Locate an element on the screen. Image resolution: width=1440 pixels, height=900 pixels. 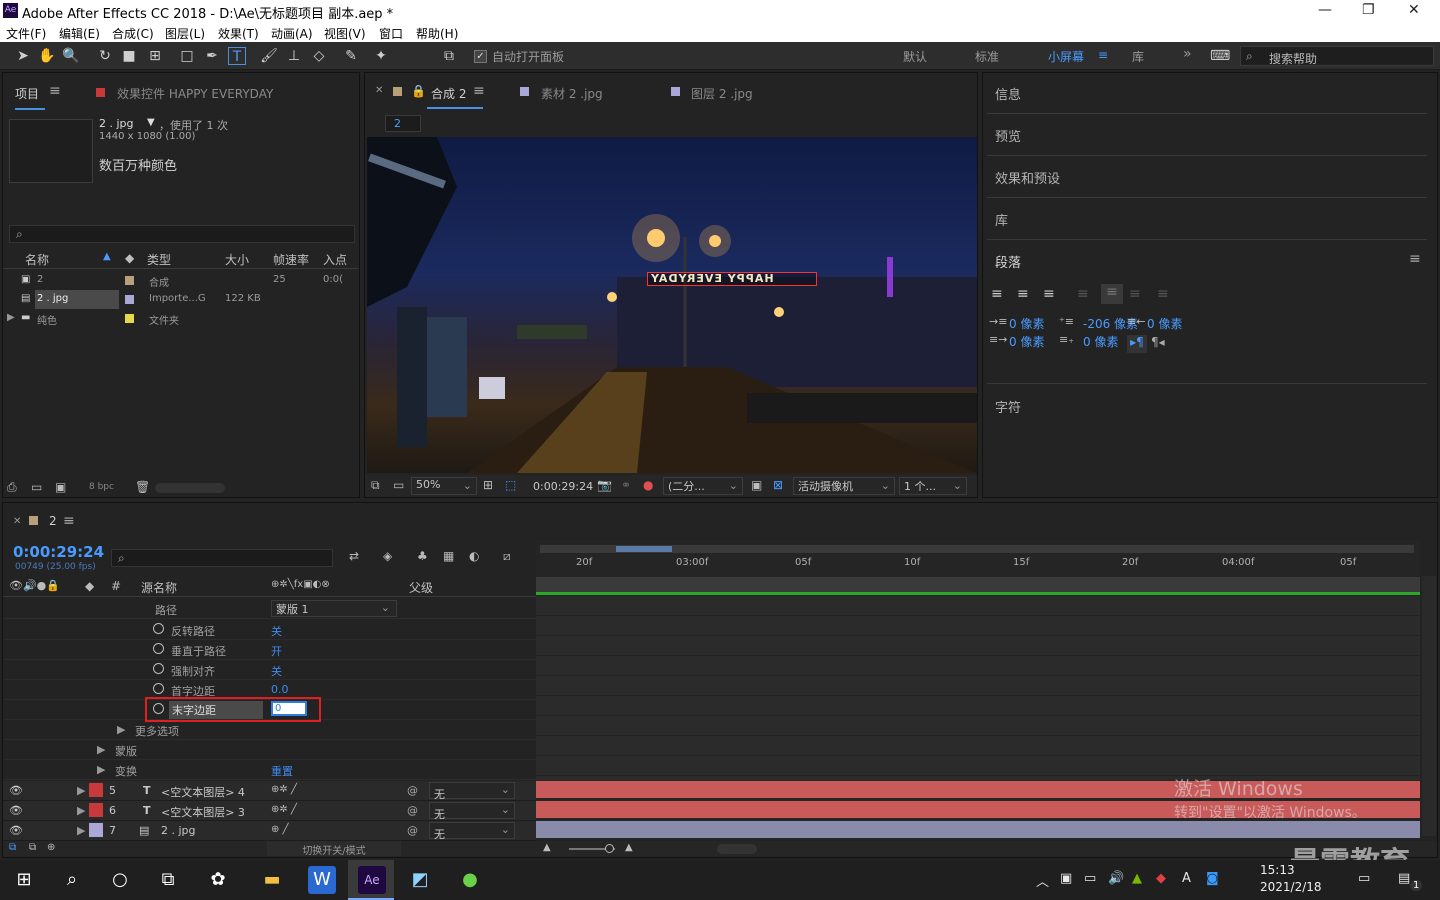
type-tool-icon: T is located at coordinates (237, 56).